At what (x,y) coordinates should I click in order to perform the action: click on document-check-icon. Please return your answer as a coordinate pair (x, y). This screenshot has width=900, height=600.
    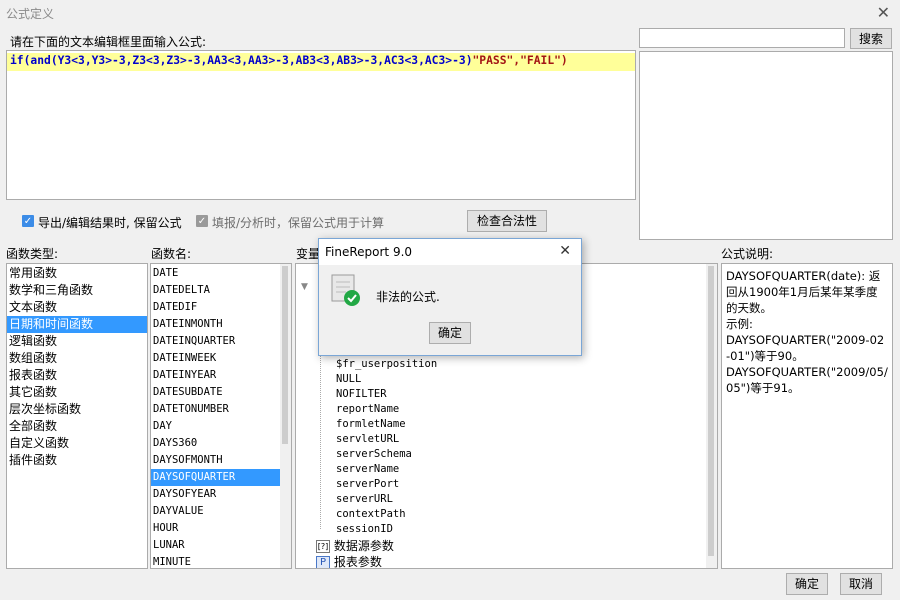
    Looking at the image, I should click on (345, 289).